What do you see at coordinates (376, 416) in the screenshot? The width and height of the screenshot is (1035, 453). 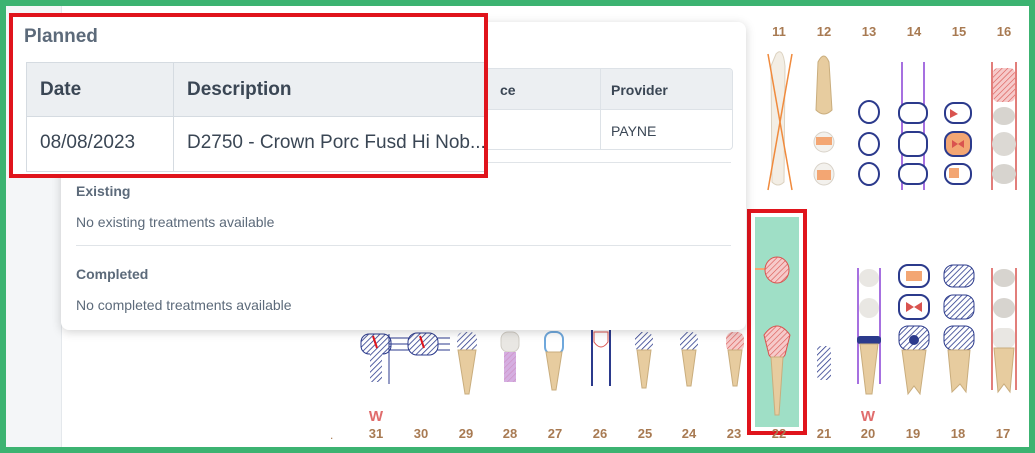 I see `tooth-31-w-marker: W` at bounding box center [376, 416].